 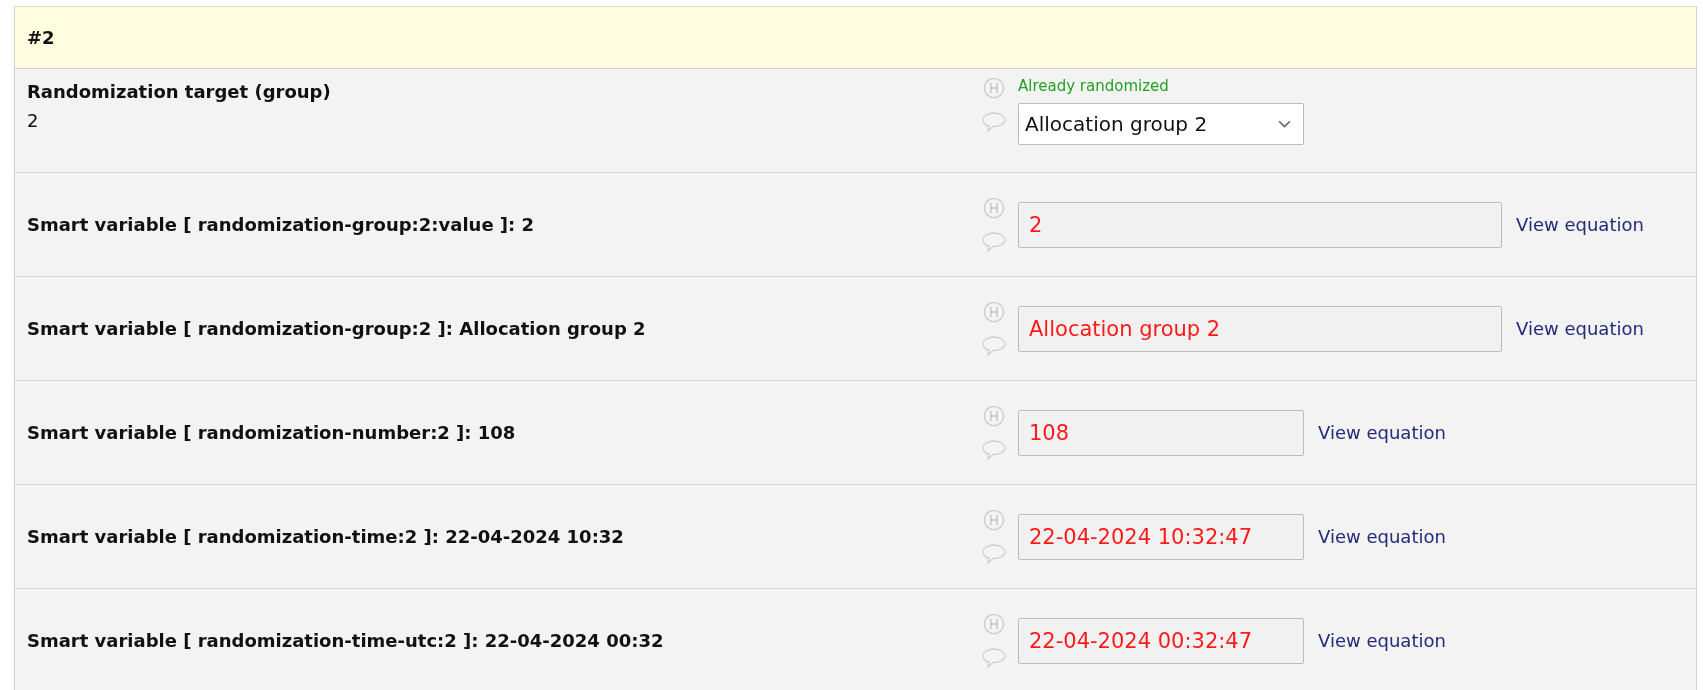 I want to click on field-label: Smart variable [ randomization-time:2 ]: 22-04-2024 10:32, so click(x=326, y=536).